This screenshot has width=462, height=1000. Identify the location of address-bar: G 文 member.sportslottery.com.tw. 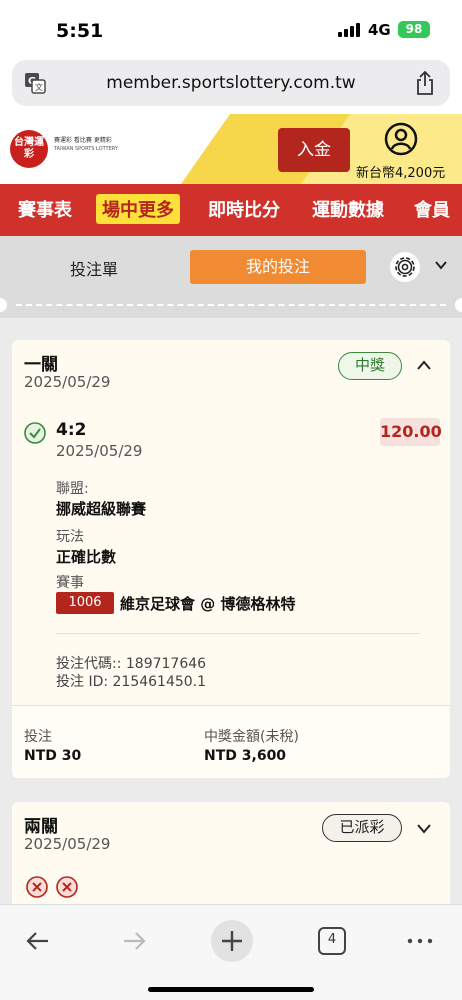
(231, 83).